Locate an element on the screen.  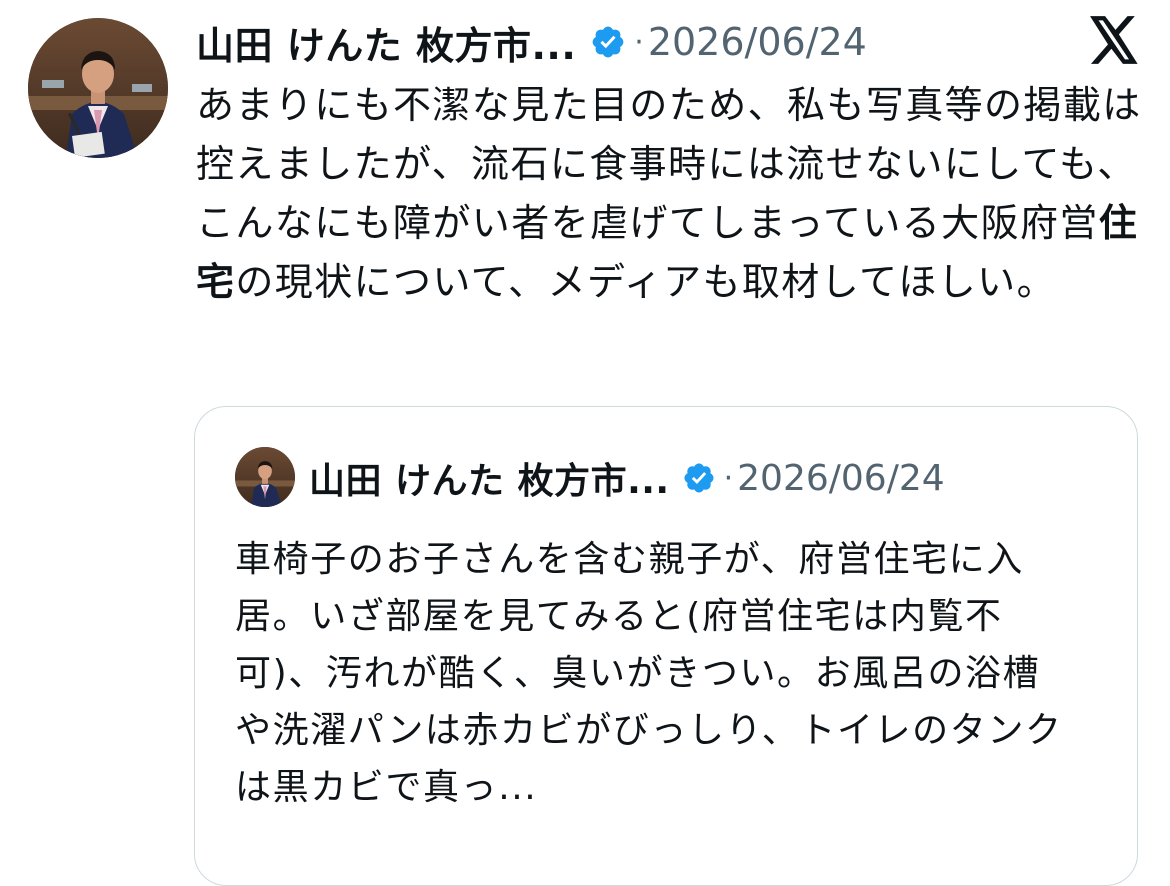
quoted-tweet-timestamp: 2026/06/24 is located at coordinates (841, 478).